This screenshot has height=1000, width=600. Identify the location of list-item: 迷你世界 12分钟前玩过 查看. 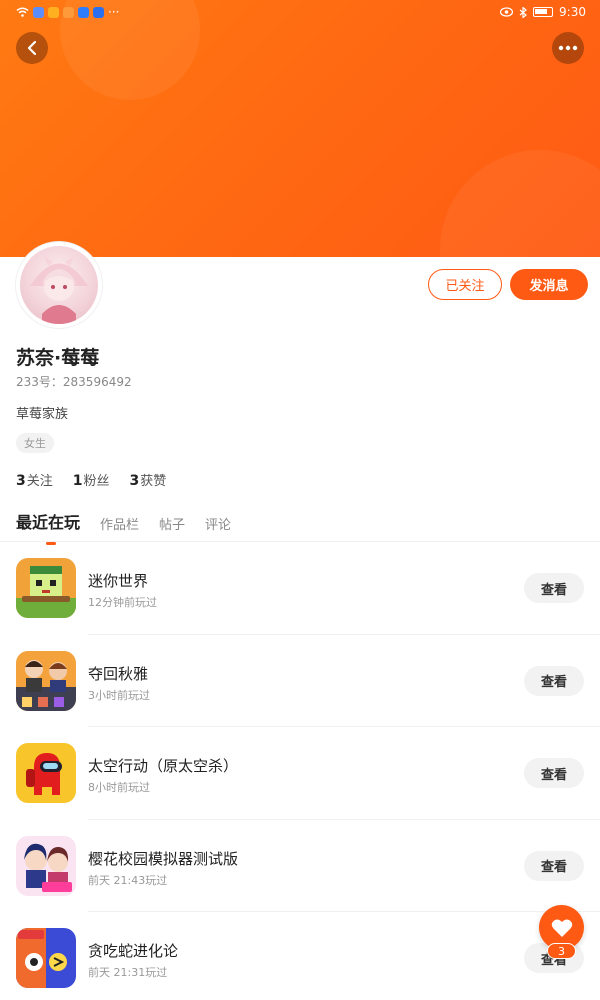
(300, 588).